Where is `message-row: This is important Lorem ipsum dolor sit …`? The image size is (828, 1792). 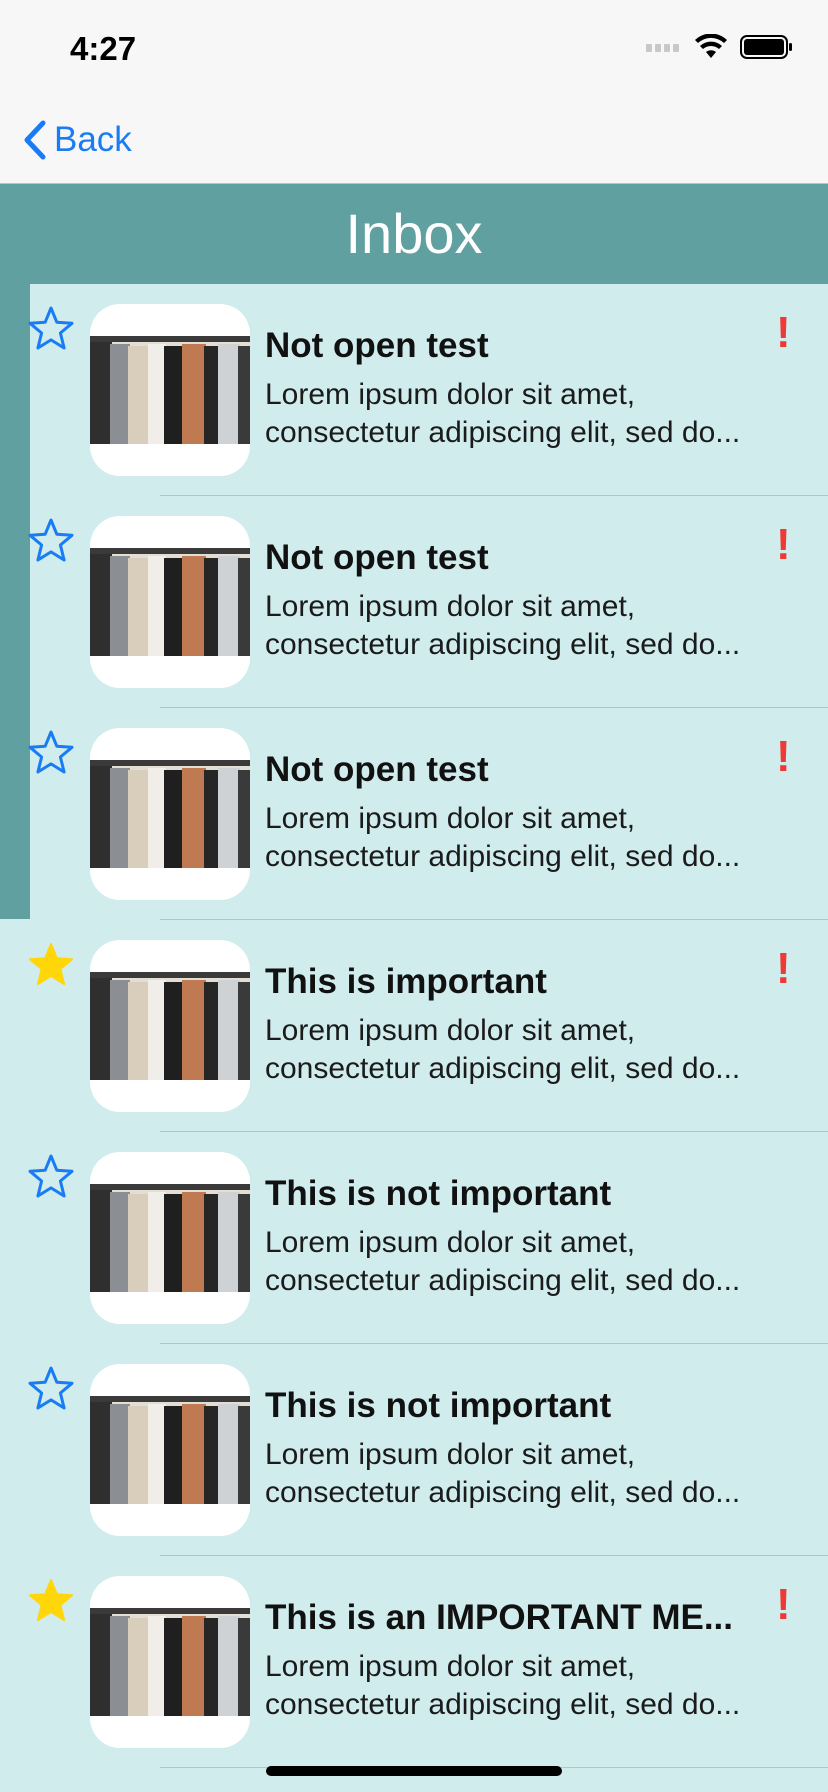 message-row: This is important Lorem ipsum dolor sit … is located at coordinates (428, 1026).